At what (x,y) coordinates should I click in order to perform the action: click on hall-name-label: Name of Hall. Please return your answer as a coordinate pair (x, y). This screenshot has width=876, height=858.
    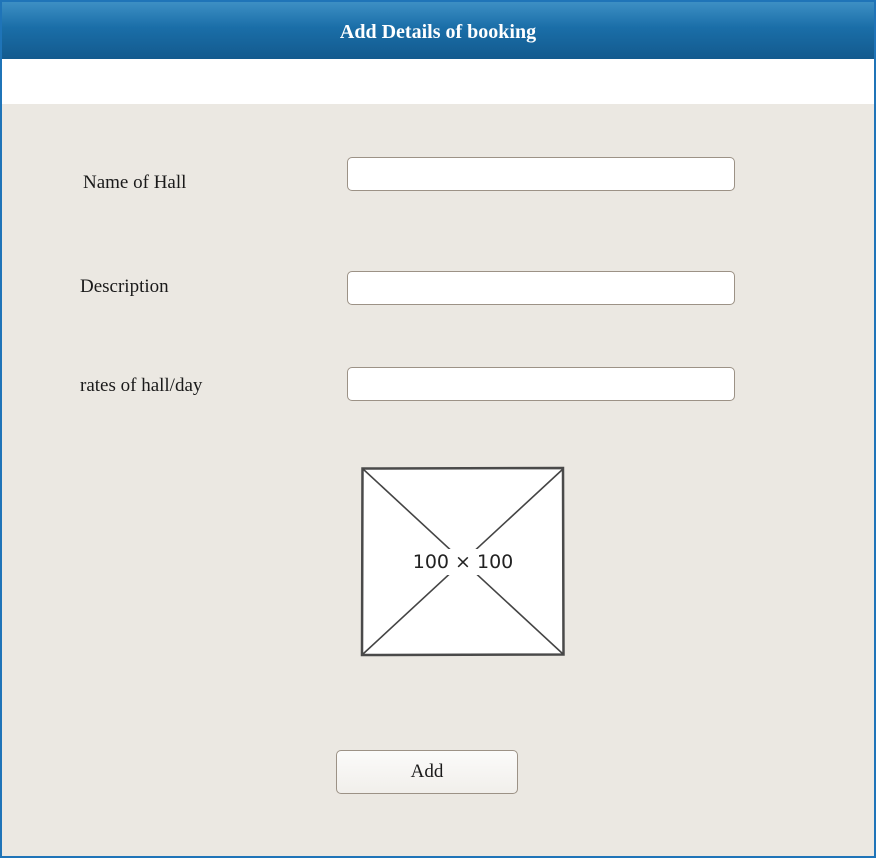
    Looking at the image, I should click on (135, 182).